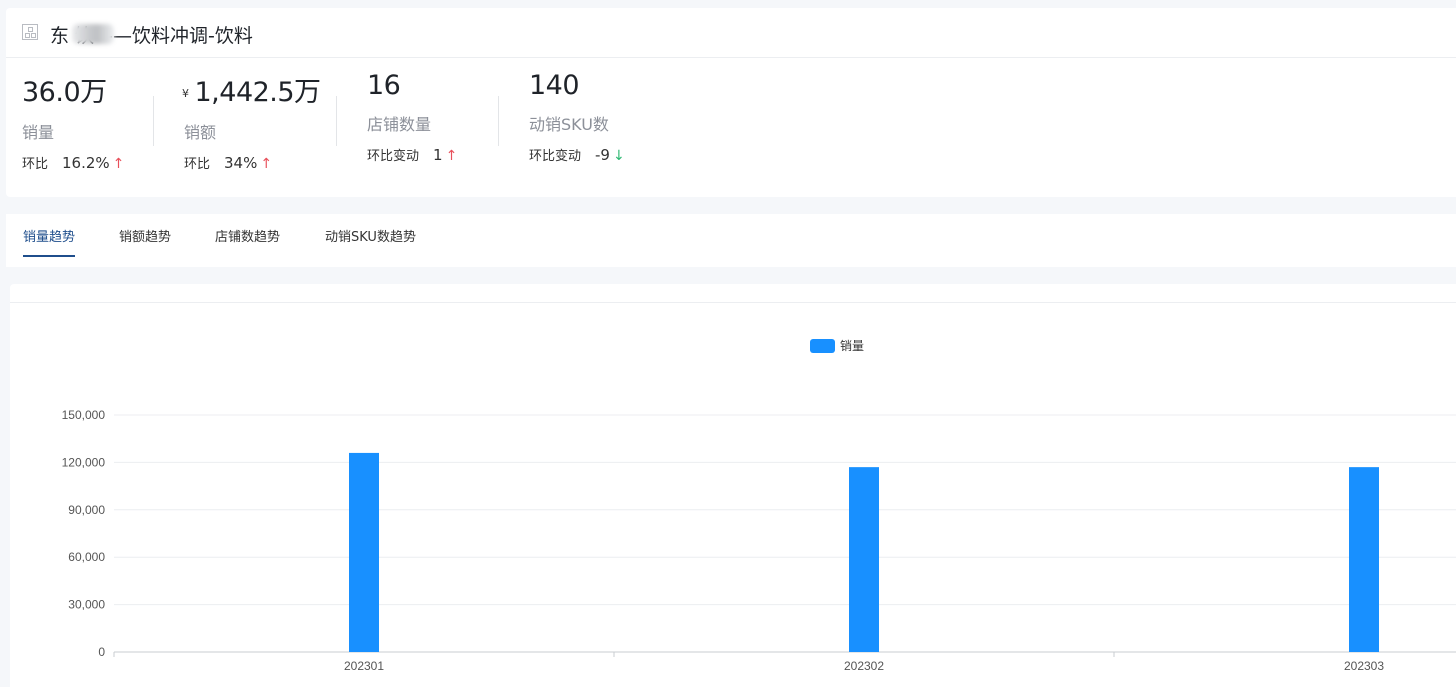  What do you see at coordinates (64, 92) in the screenshot?
I see `metric-value: 36.0万` at bounding box center [64, 92].